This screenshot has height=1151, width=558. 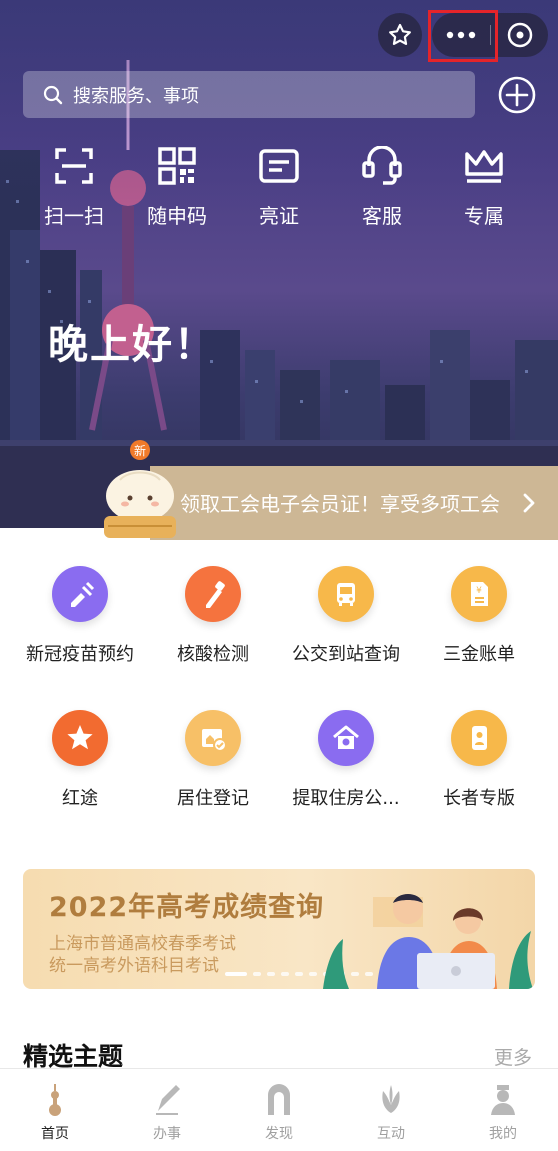 I want to click on service-label: 长者专版, so click(x=479, y=798).